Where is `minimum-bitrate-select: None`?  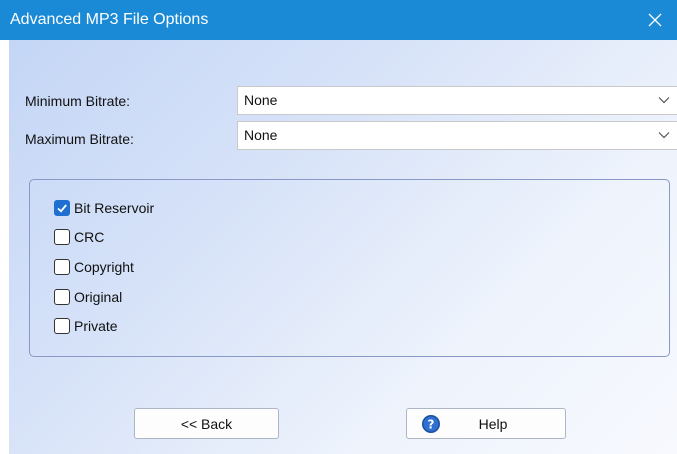
minimum-bitrate-select: None is located at coordinates (457, 100).